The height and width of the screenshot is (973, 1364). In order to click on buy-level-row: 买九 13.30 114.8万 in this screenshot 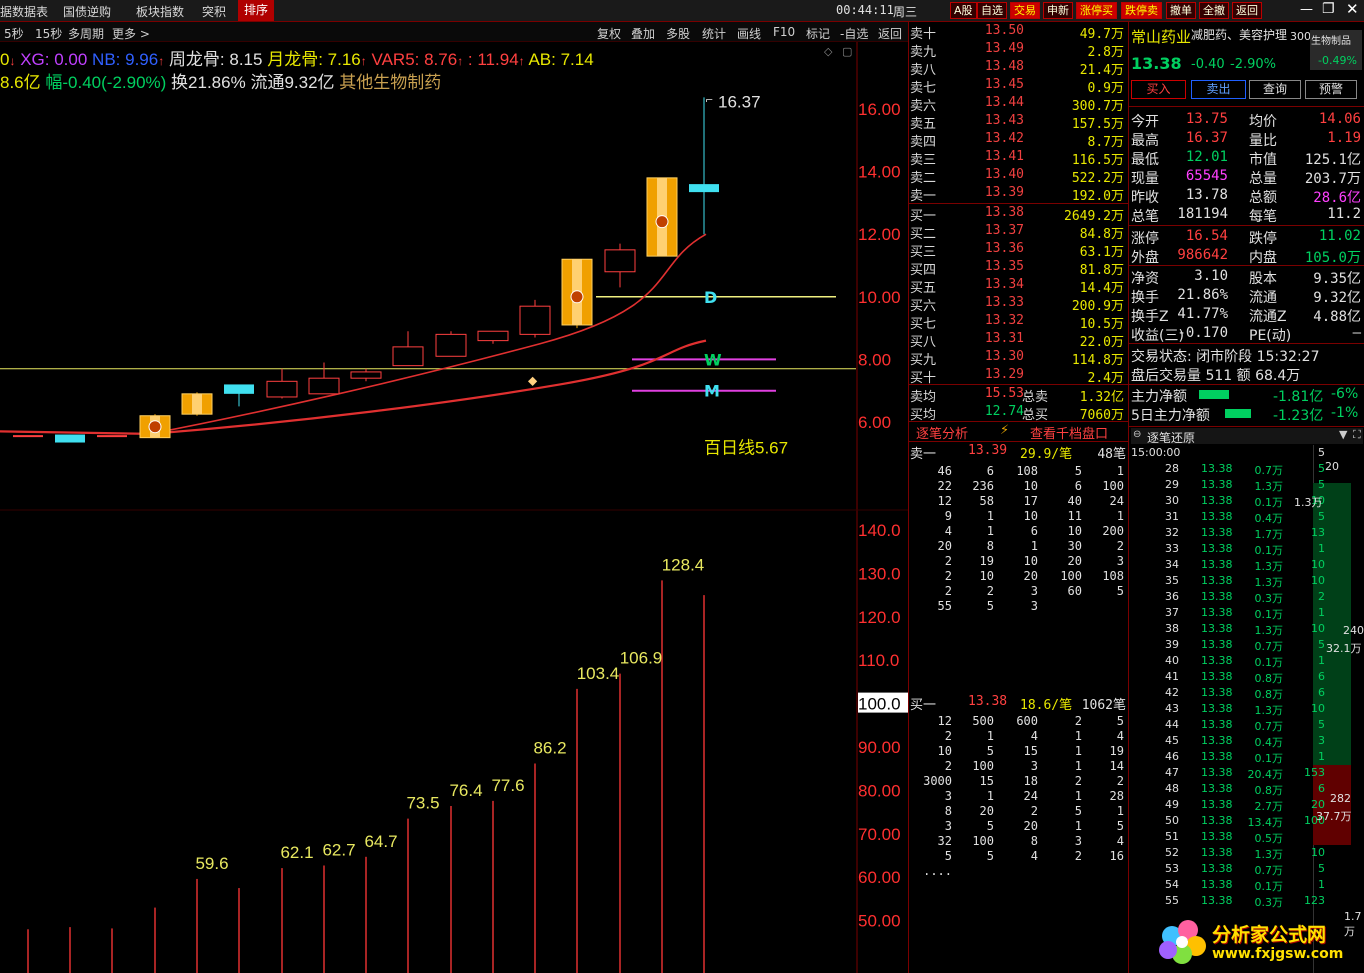, I will do `click(1018, 358)`.